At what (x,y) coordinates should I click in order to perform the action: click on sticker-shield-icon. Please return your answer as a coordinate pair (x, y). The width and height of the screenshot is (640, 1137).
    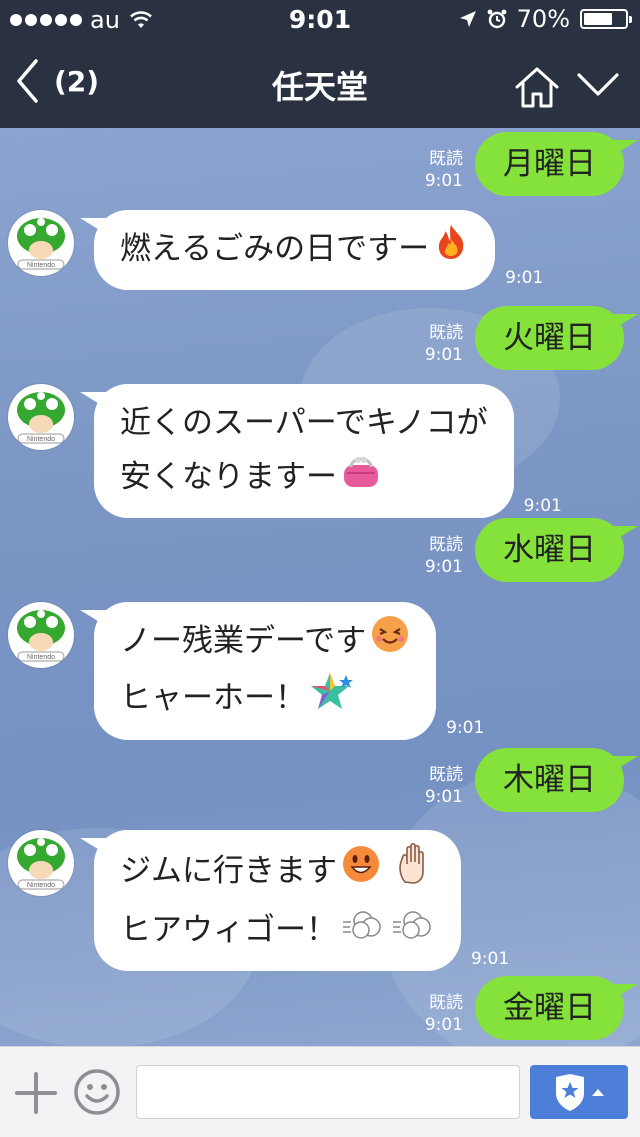
    Looking at the image, I should click on (580, 1092).